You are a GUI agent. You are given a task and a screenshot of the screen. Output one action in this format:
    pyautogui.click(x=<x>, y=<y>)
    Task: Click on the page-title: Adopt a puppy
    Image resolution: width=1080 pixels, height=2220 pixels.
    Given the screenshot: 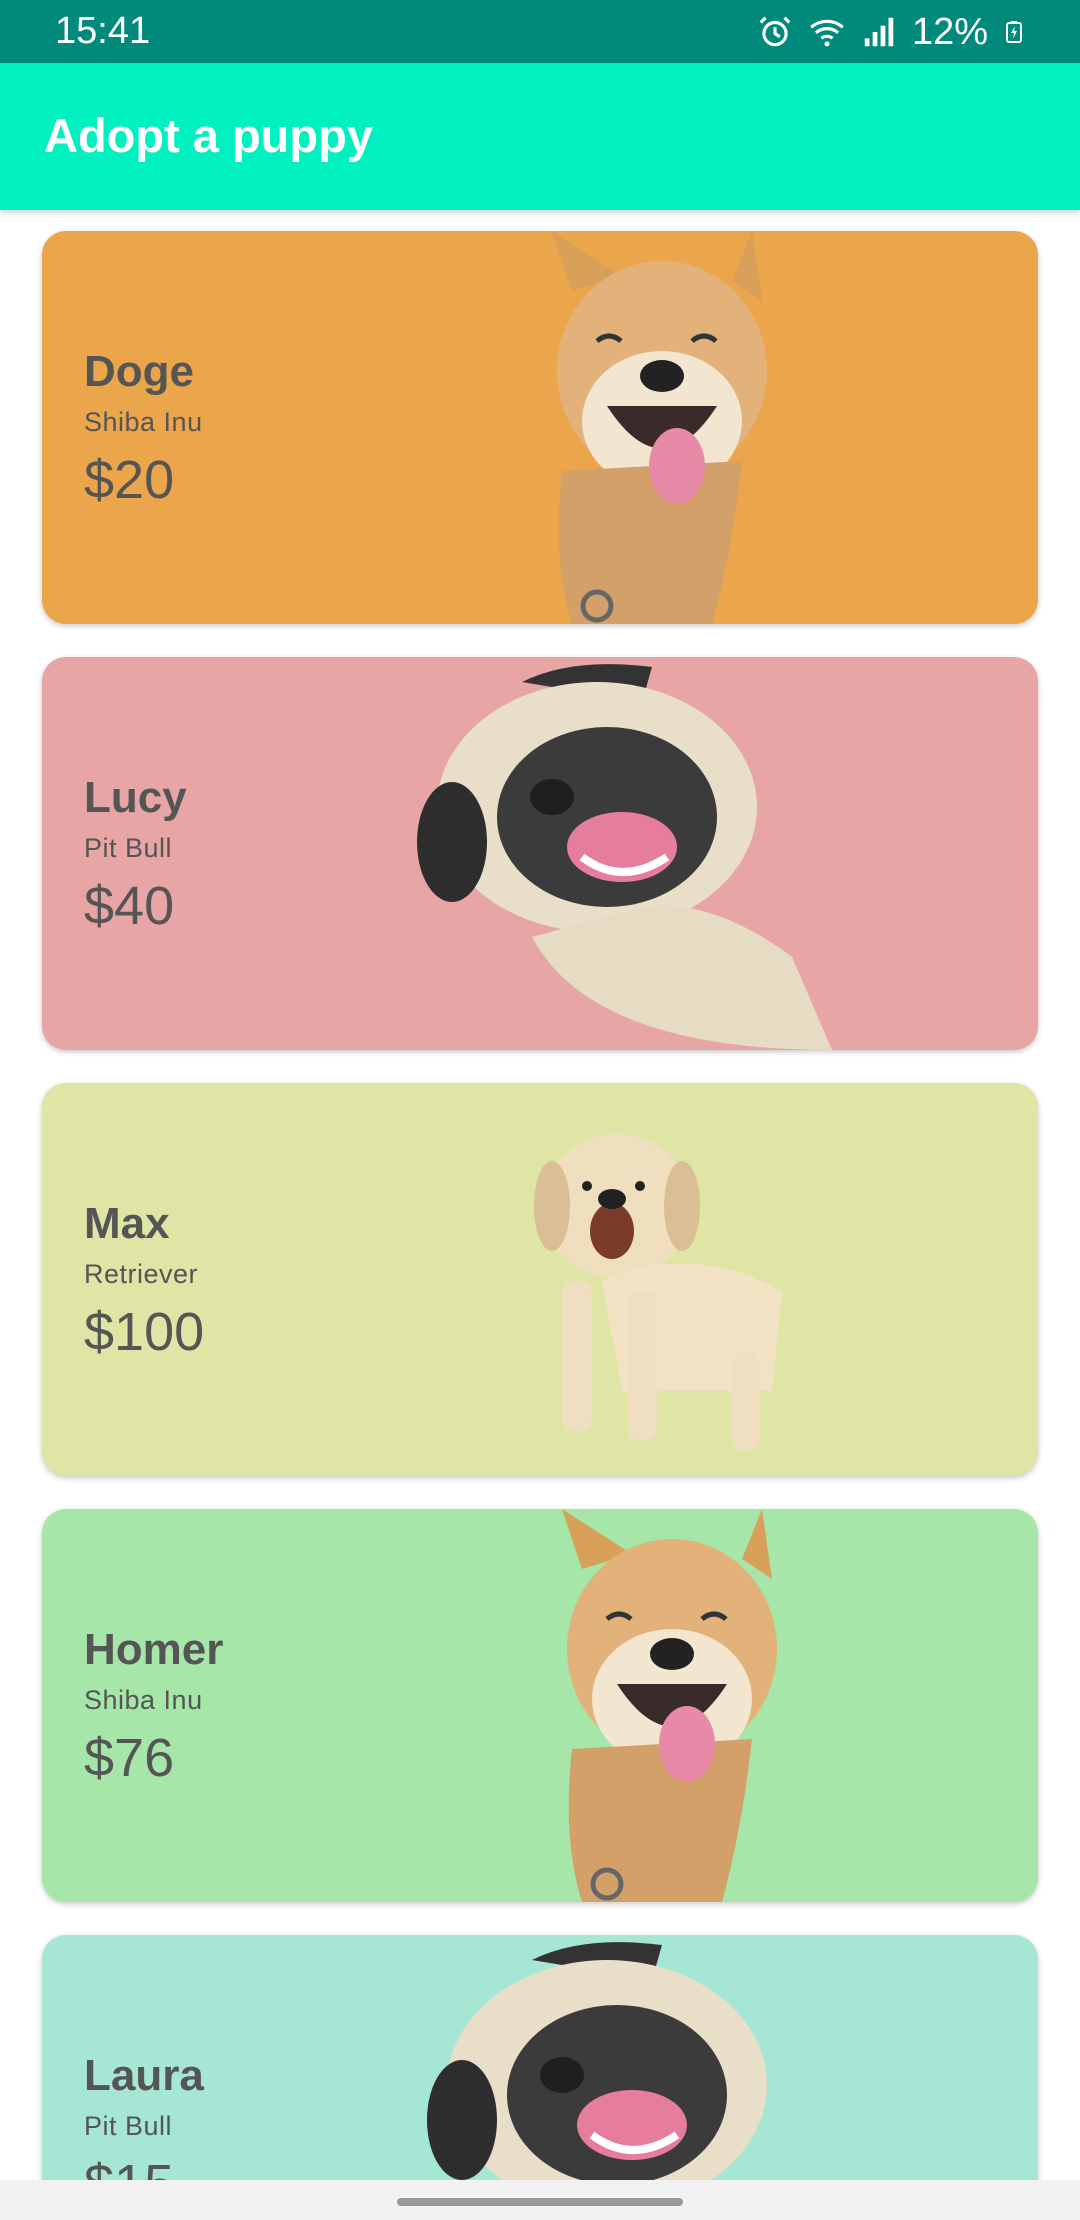 What is the action you would take?
    pyautogui.click(x=208, y=135)
    